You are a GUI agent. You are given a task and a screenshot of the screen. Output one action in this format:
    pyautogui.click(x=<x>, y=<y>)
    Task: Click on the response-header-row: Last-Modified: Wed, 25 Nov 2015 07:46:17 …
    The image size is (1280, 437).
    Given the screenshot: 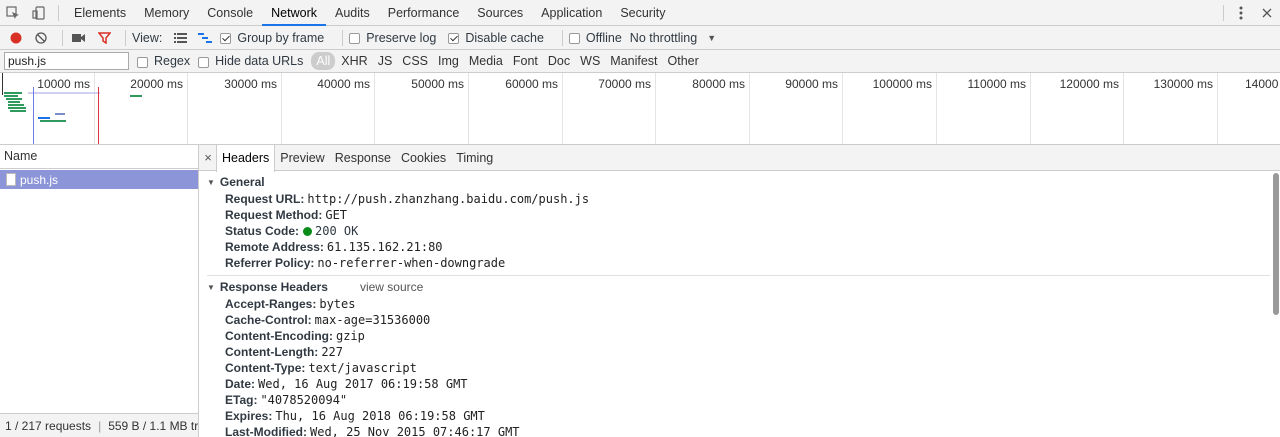 What is the action you would take?
    pyautogui.click(x=739, y=430)
    